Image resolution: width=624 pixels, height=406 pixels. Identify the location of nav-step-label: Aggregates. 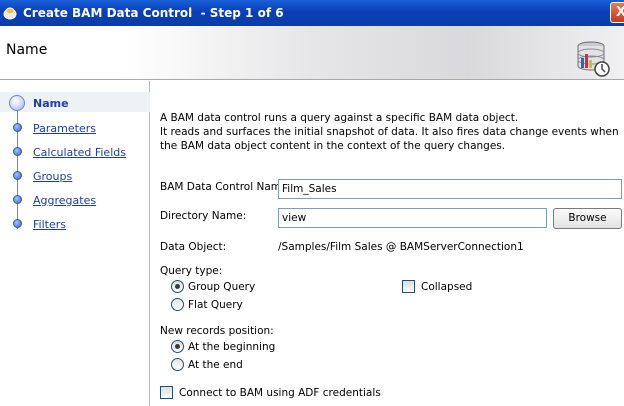
(65, 200).